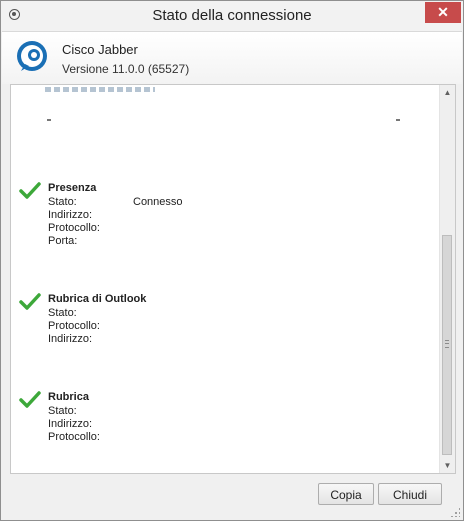 The width and height of the screenshot is (464, 521). Describe the element at coordinates (455, 512) in the screenshot. I see `resize-grip-icon` at that location.